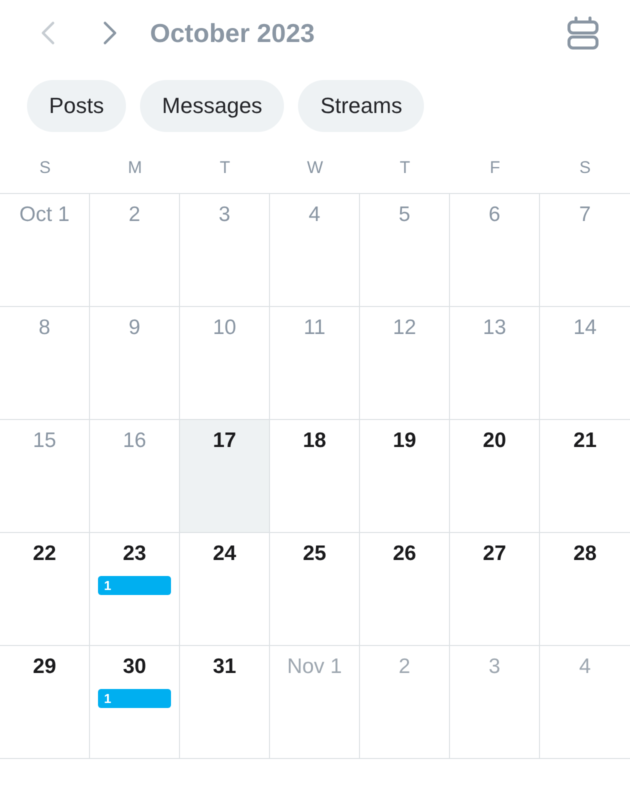 The height and width of the screenshot is (800, 630). I want to click on day-number: 31, so click(224, 667).